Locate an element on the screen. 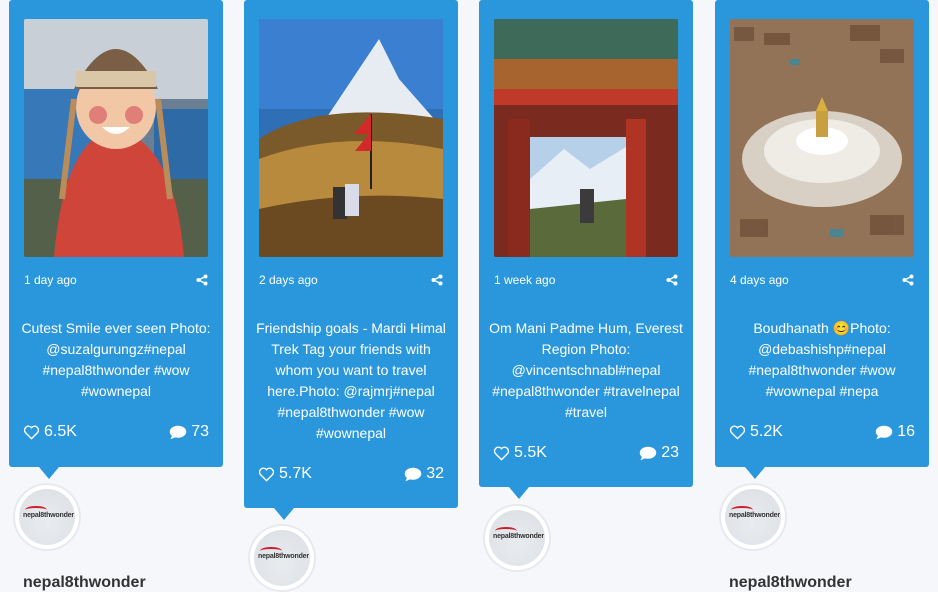 This screenshot has height=592, width=938. comment-count: 23 is located at coordinates (670, 452).